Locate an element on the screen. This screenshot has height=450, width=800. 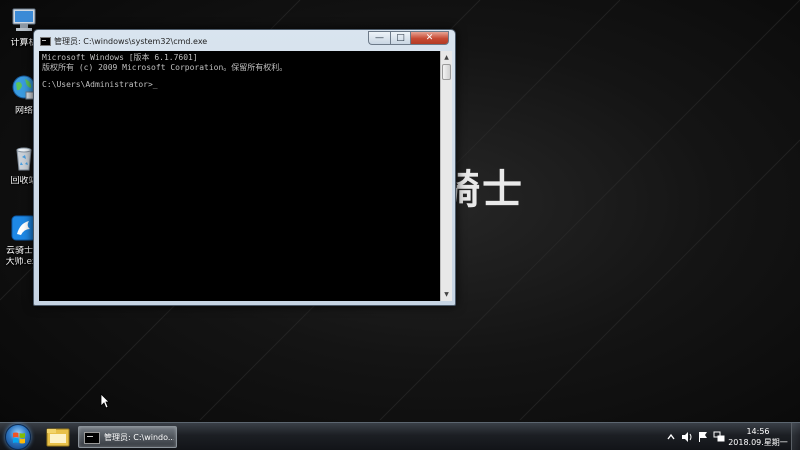
scroll-down-arrow-icon: ▼ is located at coordinates (446, 294).